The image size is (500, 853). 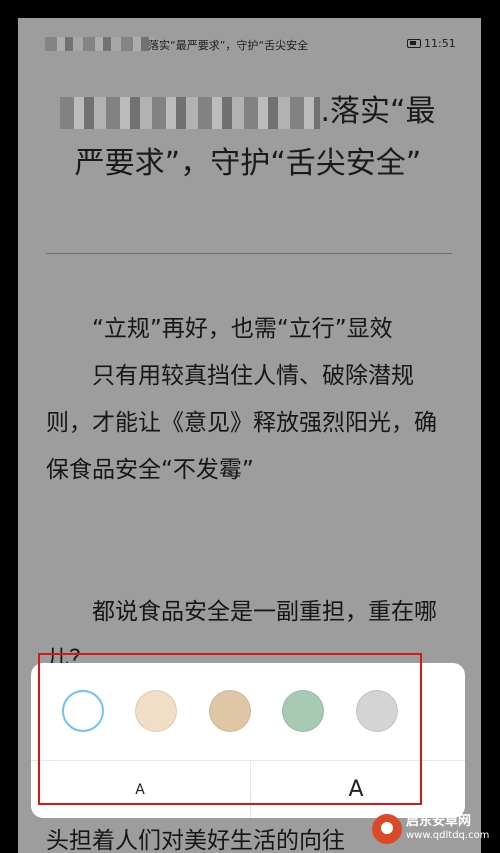 What do you see at coordinates (249, 253) in the screenshot?
I see `headline-divider` at bounding box center [249, 253].